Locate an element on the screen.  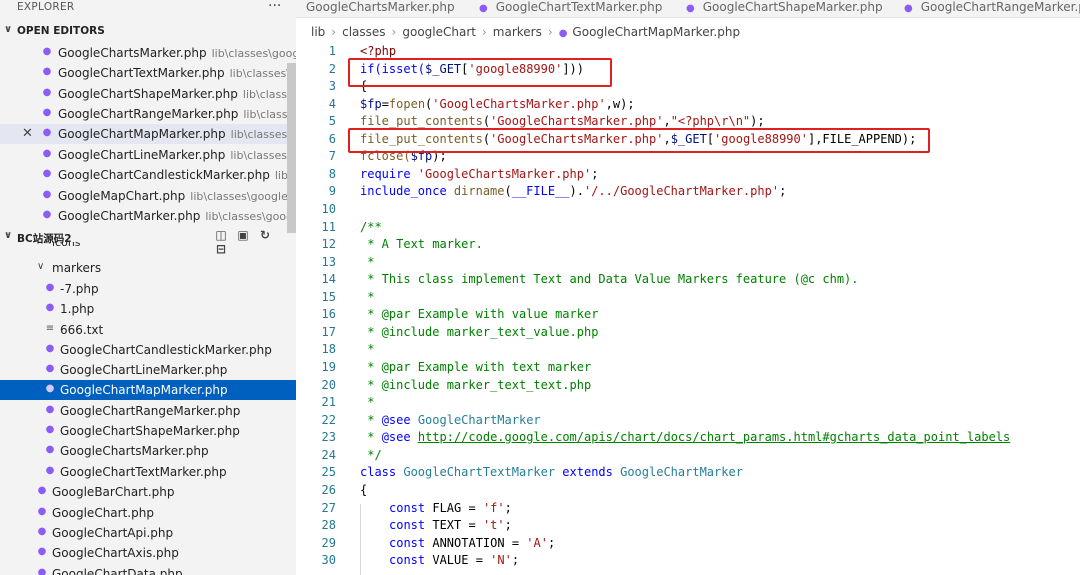
text-file-icon: ≡ is located at coordinates (50, 328).